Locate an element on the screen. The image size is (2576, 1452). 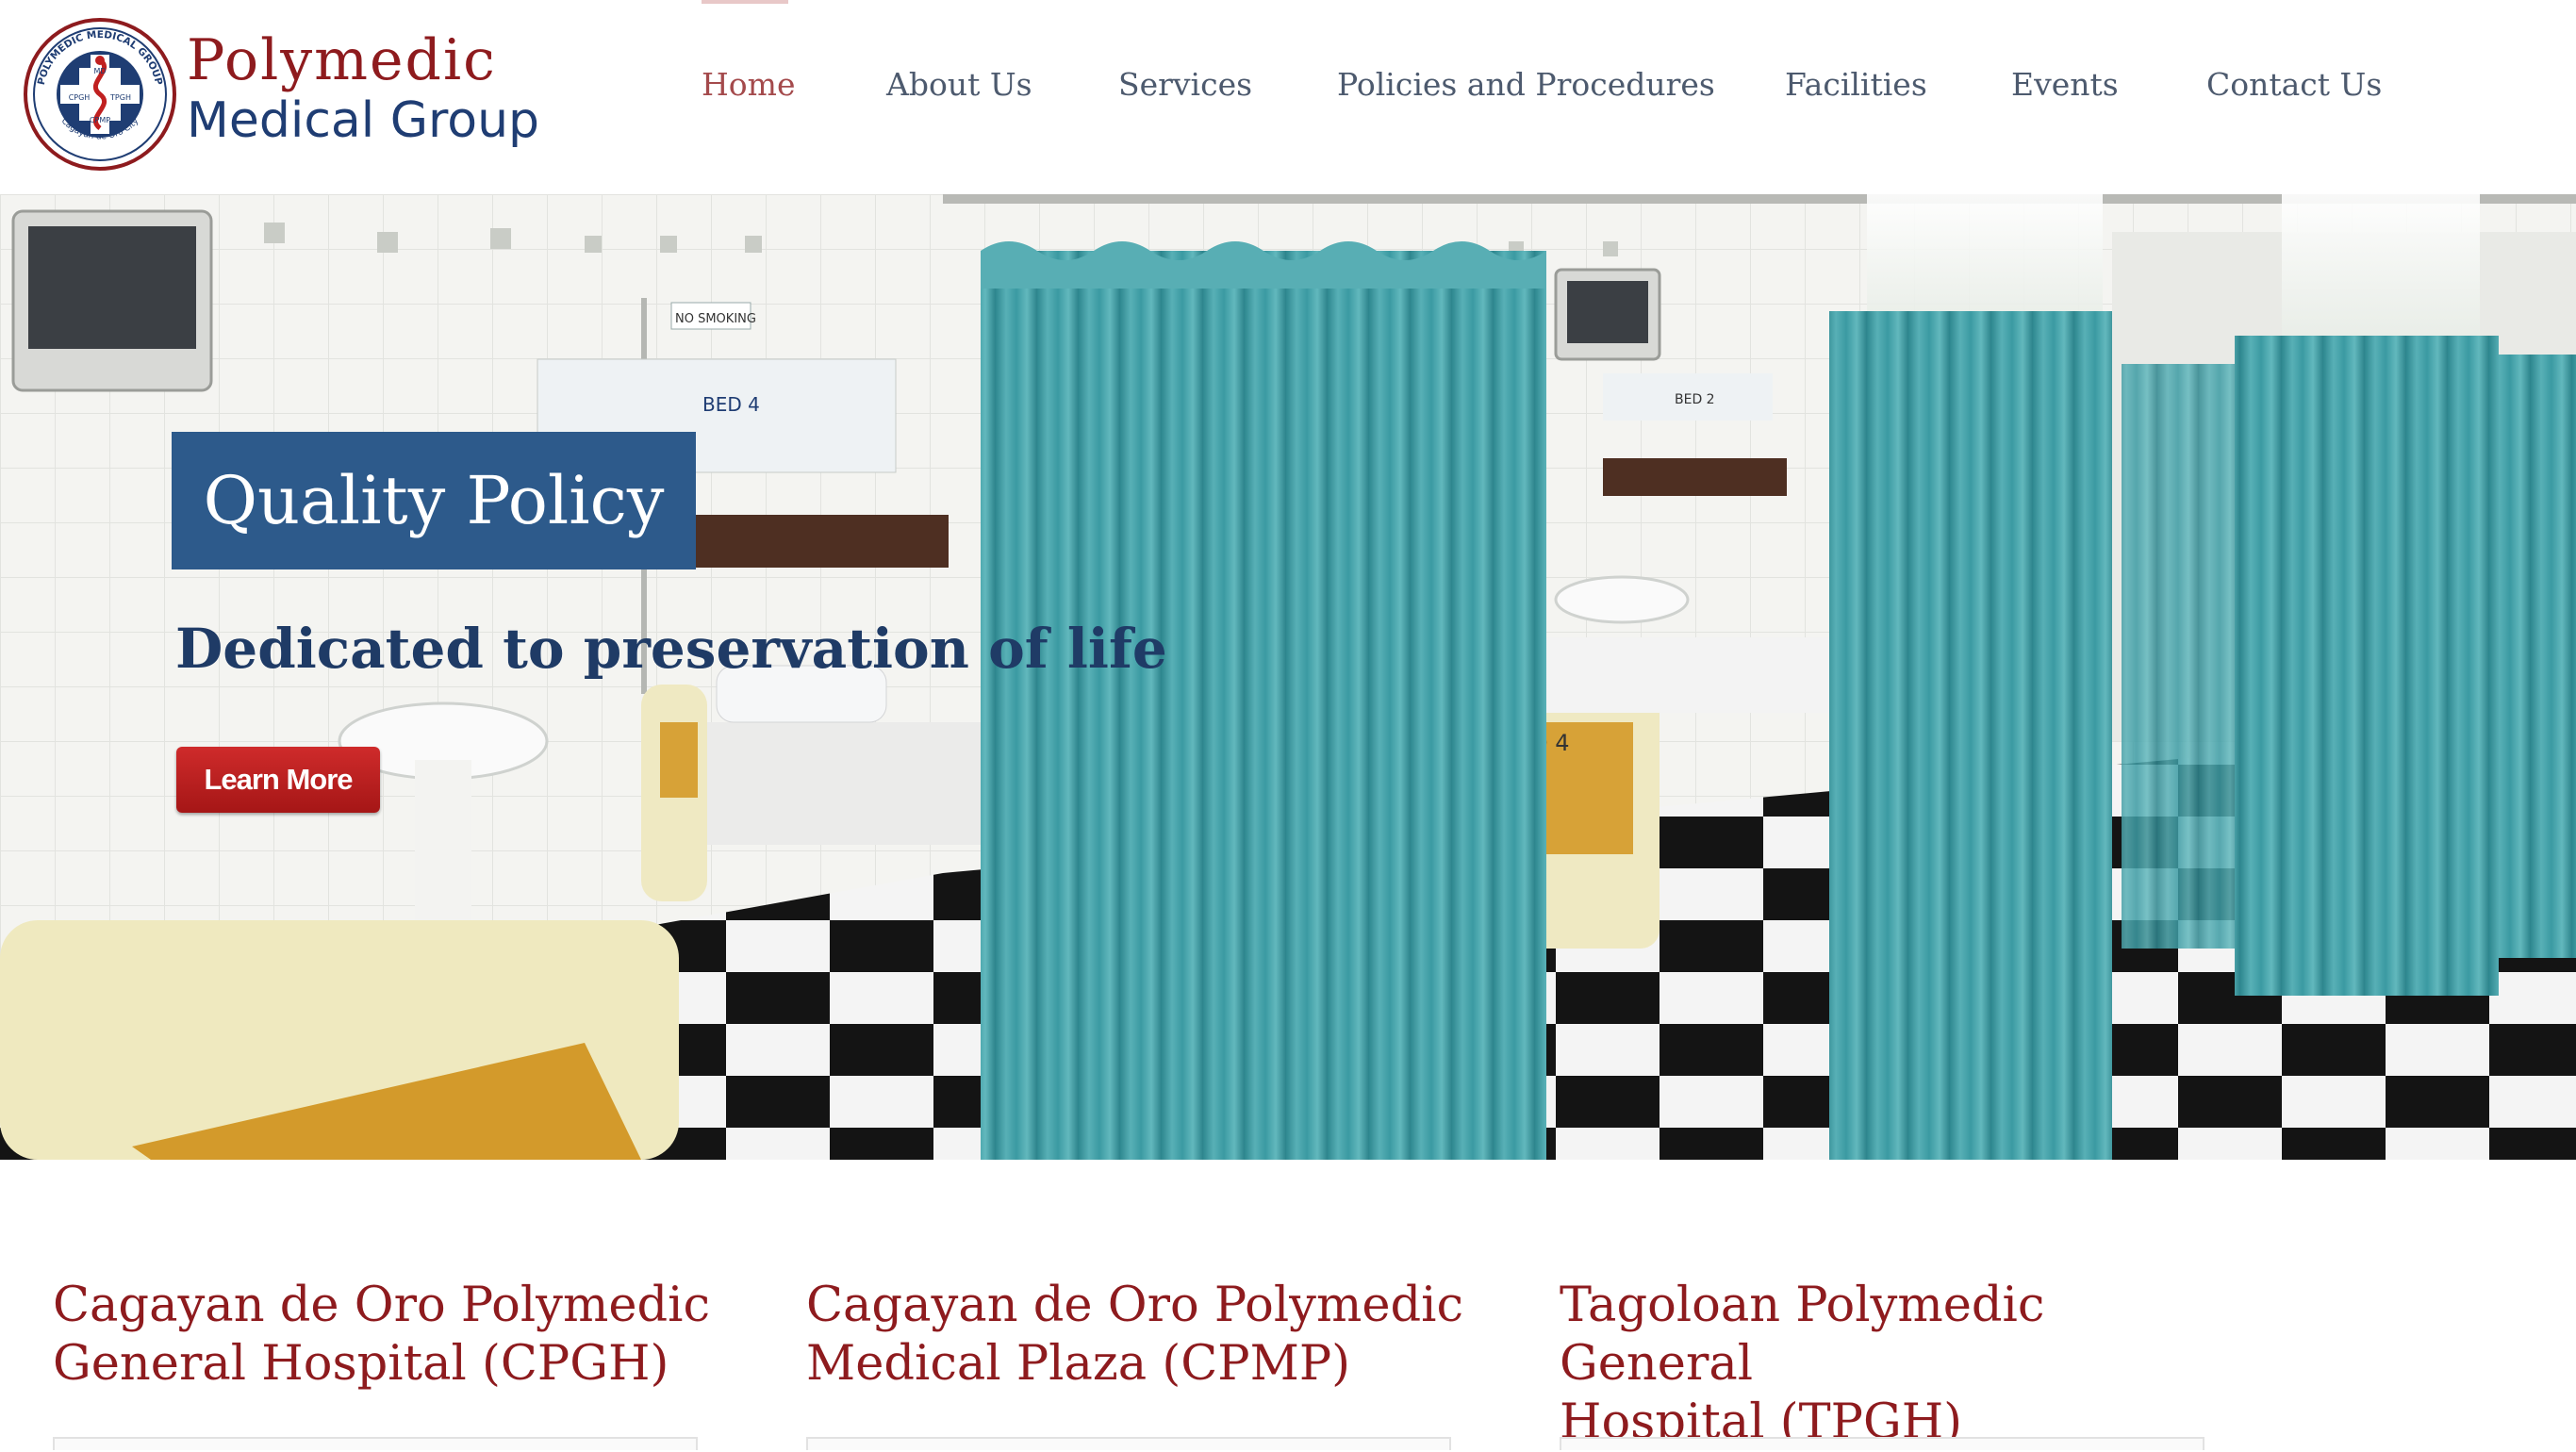
hero-title: Quality Policy is located at coordinates (434, 500).